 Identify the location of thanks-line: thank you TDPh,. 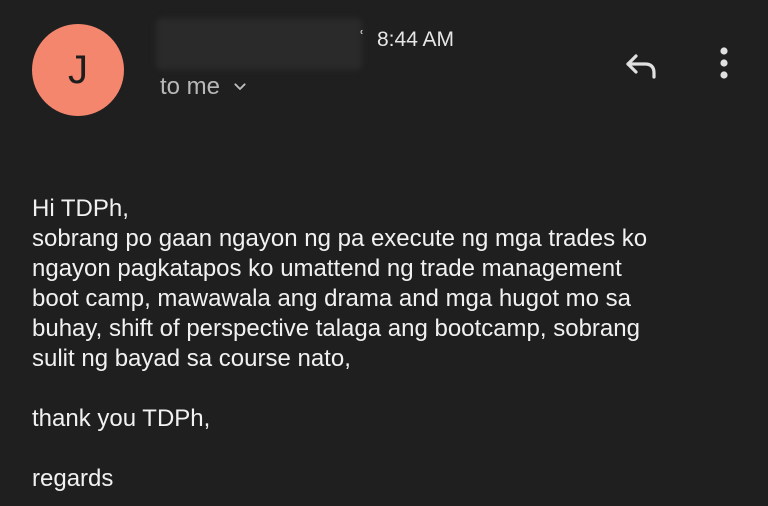
(121, 418).